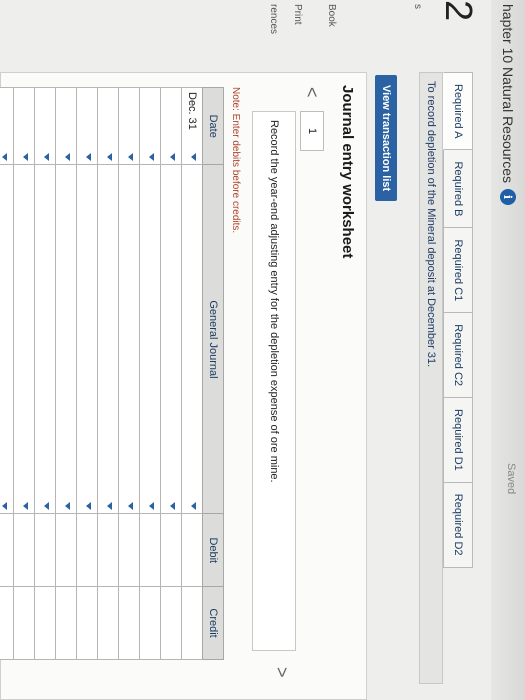  Describe the element at coordinates (508, 93) in the screenshot. I see `chapter-title: hapter 10 Natural Resources` at that location.